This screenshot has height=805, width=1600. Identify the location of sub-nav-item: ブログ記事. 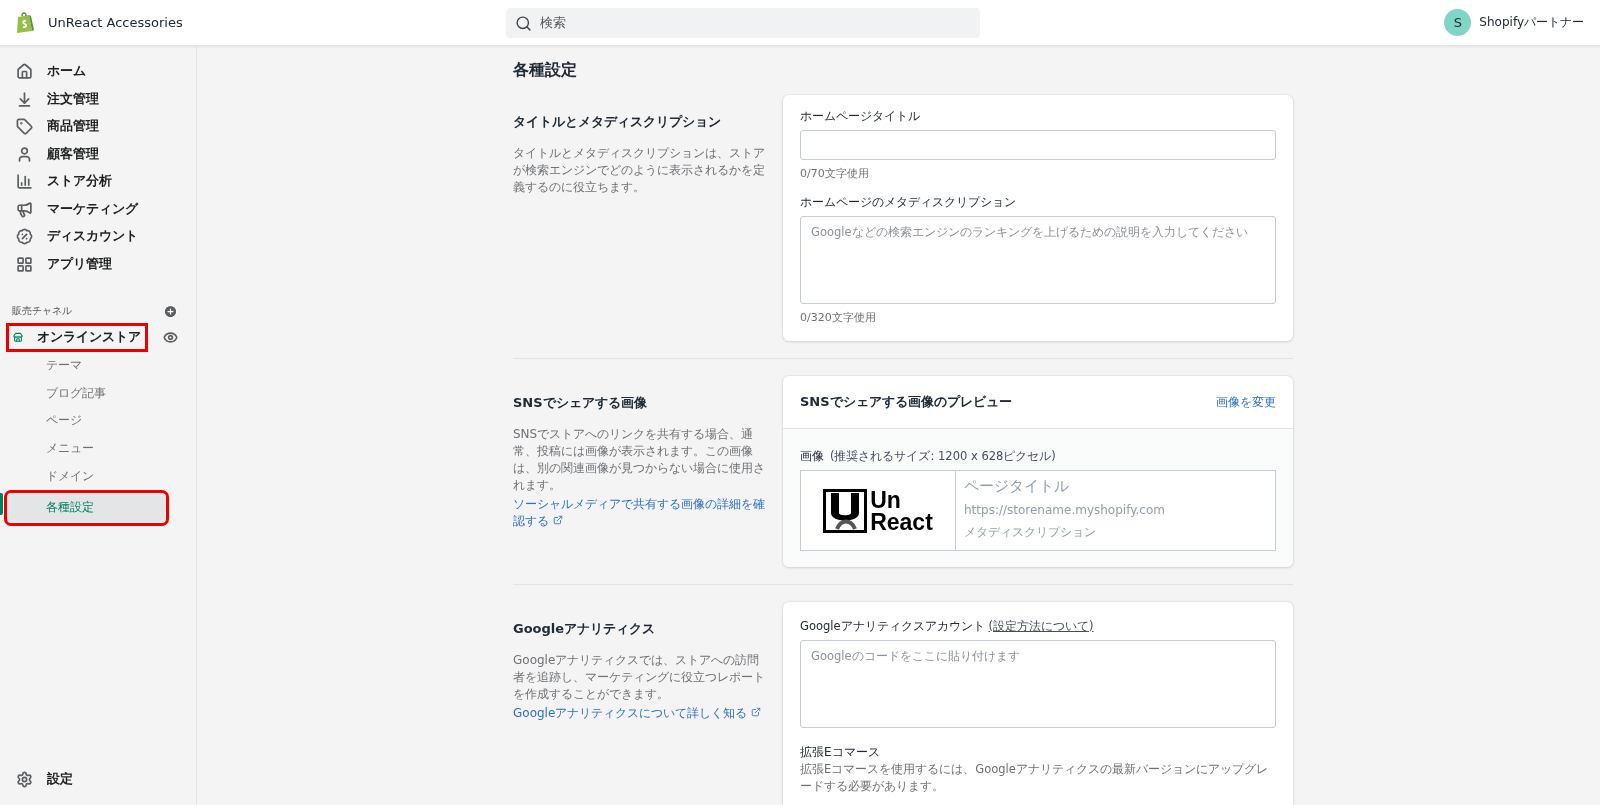
(88, 393).